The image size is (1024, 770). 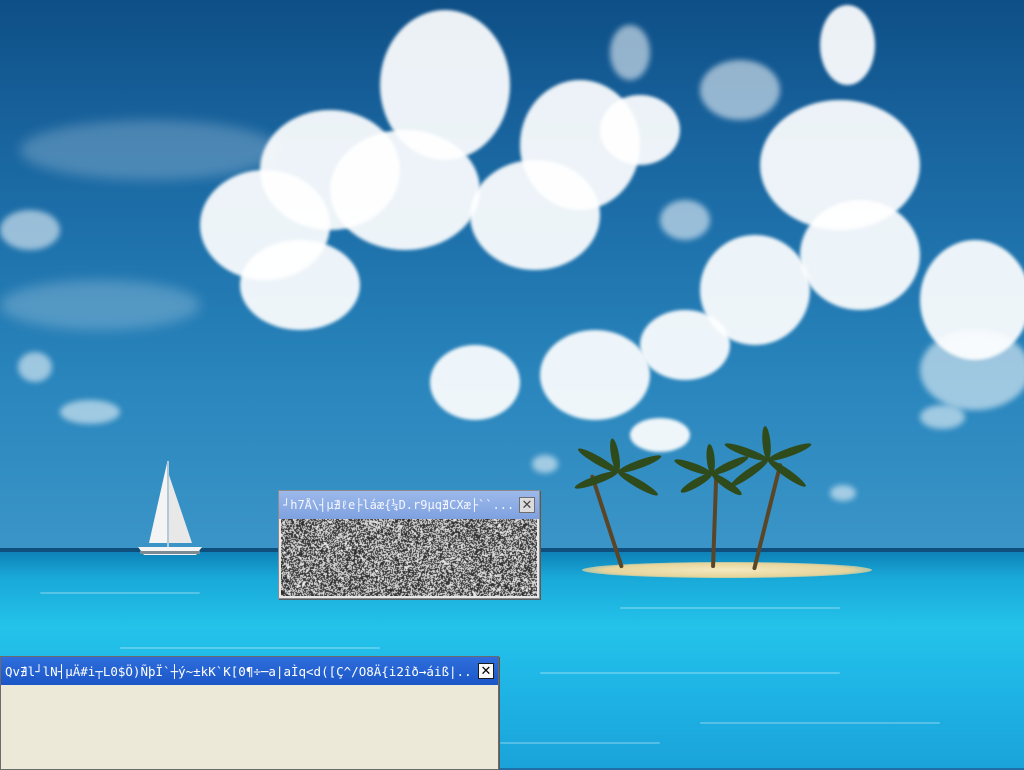 What do you see at coordinates (172, 510) in the screenshot?
I see `sailboat-icon` at bounding box center [172, 510].